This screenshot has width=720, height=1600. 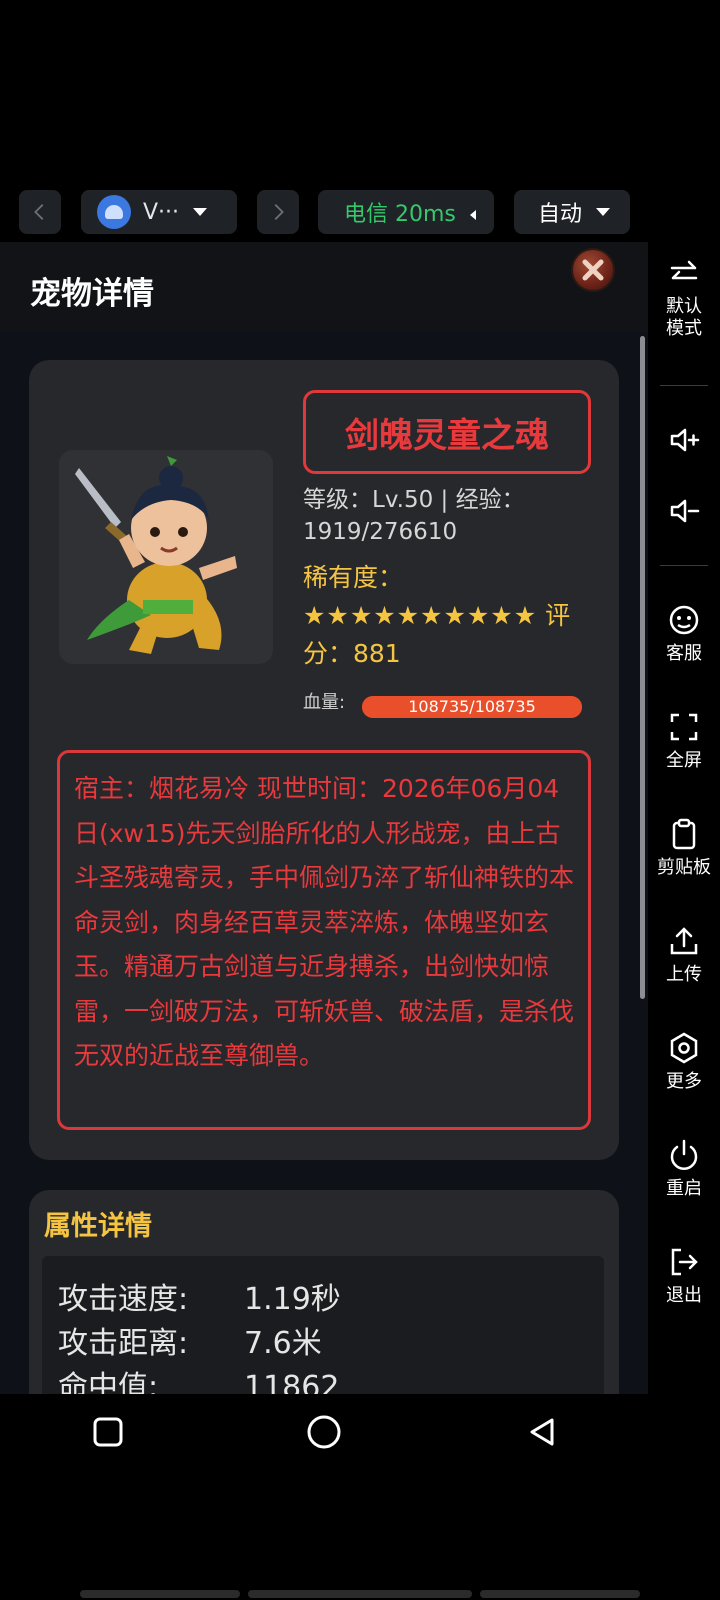 I want to click on upload-icon, so click(x=684, y=941).